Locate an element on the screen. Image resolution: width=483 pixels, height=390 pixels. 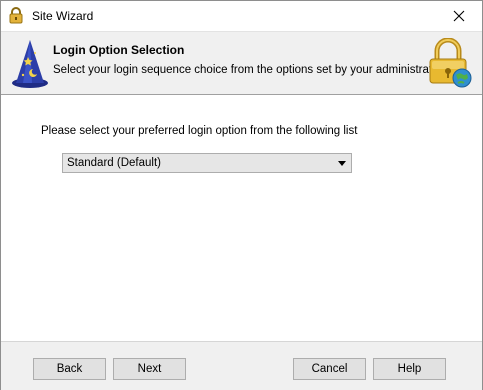
wizard-footer: Back Next Cancel Help is located at coordinates (241, 365).